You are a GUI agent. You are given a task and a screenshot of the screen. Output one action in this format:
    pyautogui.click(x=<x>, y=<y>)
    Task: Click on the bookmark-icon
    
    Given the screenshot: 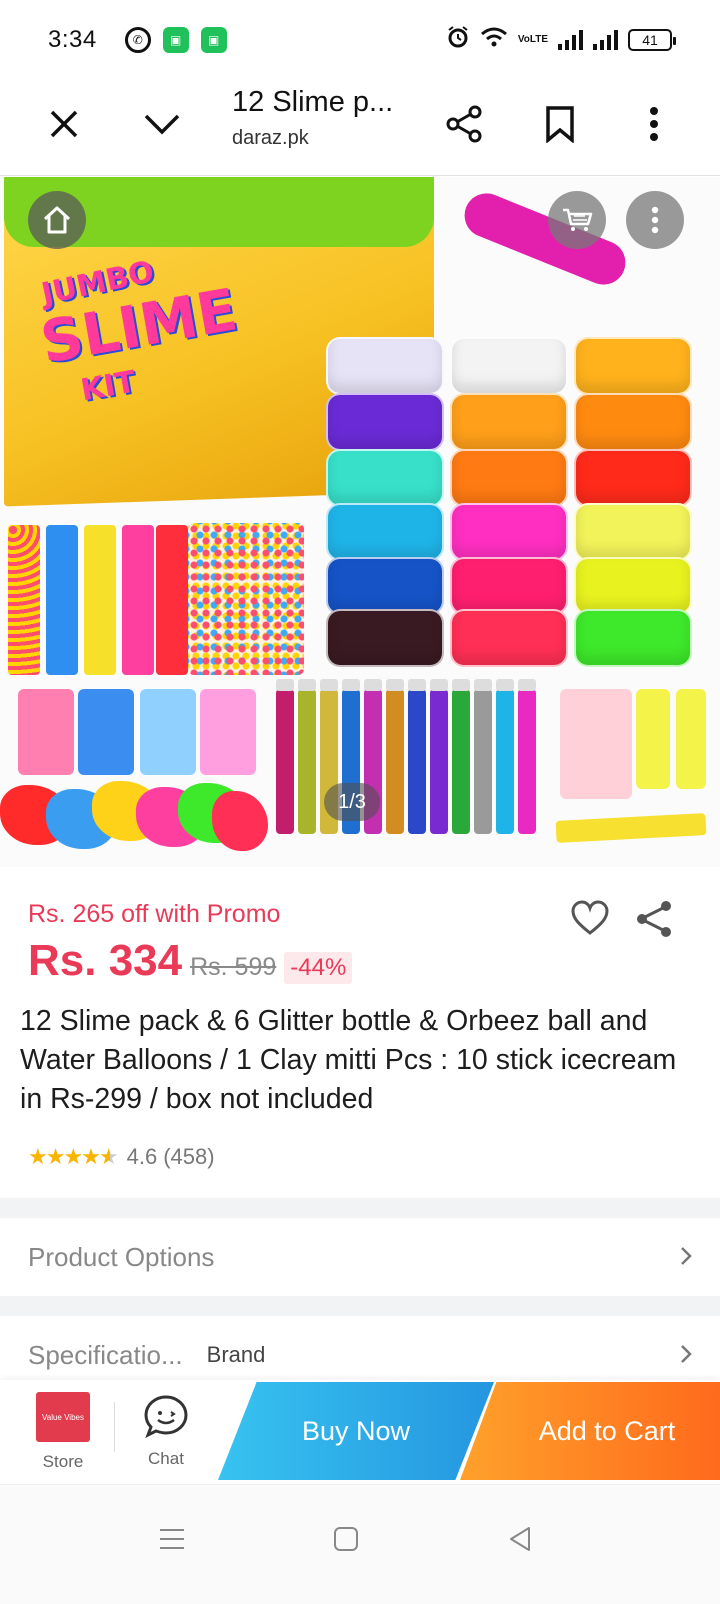 What is the action you would take?
    pyautogui.click(x=560, y=124)
    